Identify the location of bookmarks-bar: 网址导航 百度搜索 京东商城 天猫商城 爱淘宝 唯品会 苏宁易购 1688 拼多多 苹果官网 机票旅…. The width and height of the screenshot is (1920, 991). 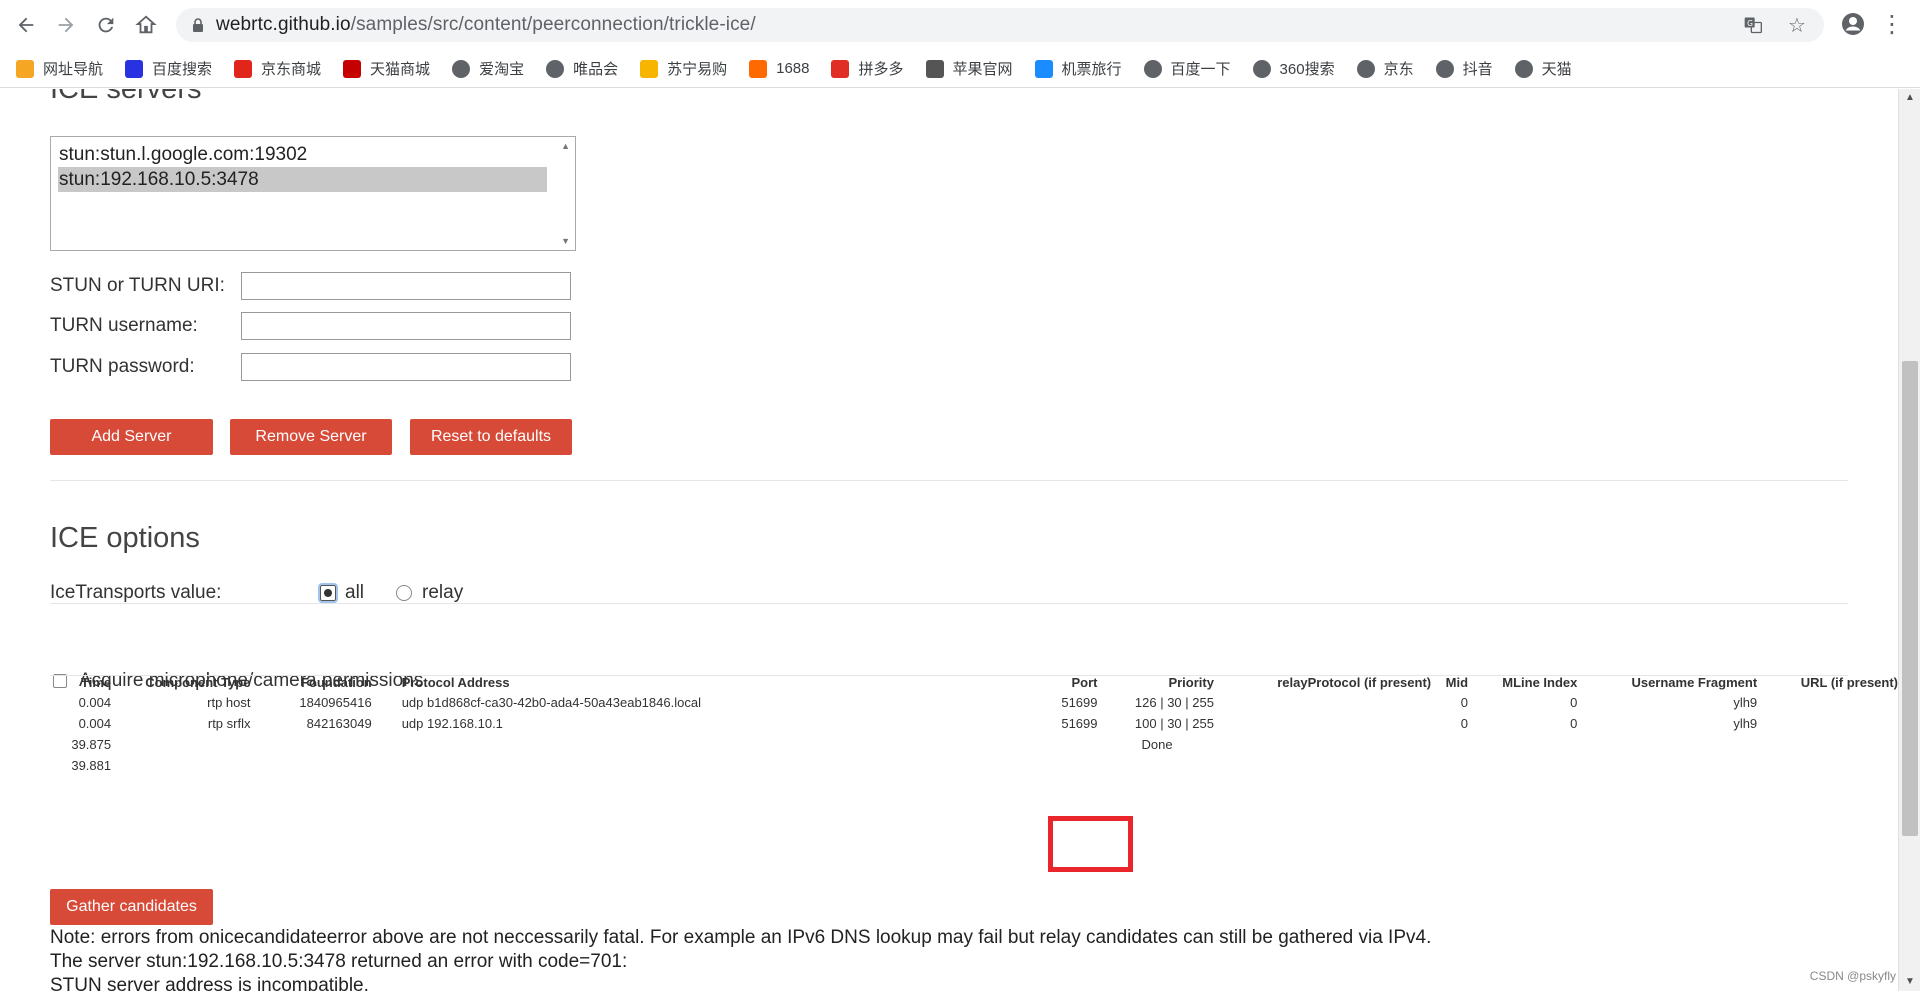
(960, 69).